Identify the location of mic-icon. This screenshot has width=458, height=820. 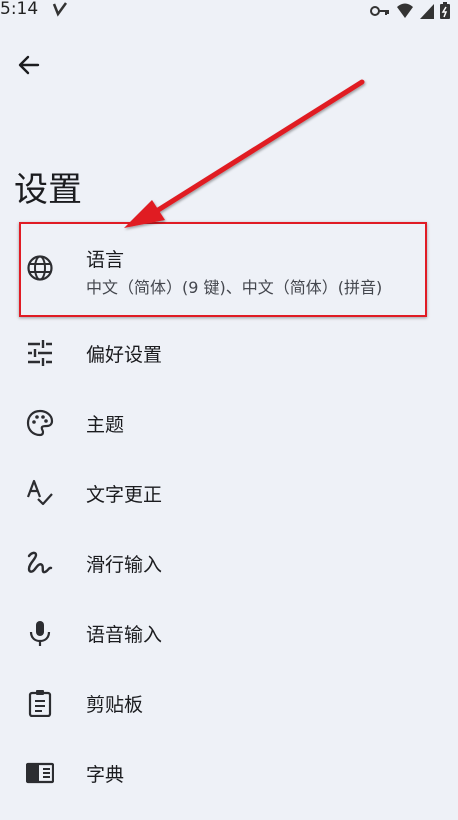
(40, 633).